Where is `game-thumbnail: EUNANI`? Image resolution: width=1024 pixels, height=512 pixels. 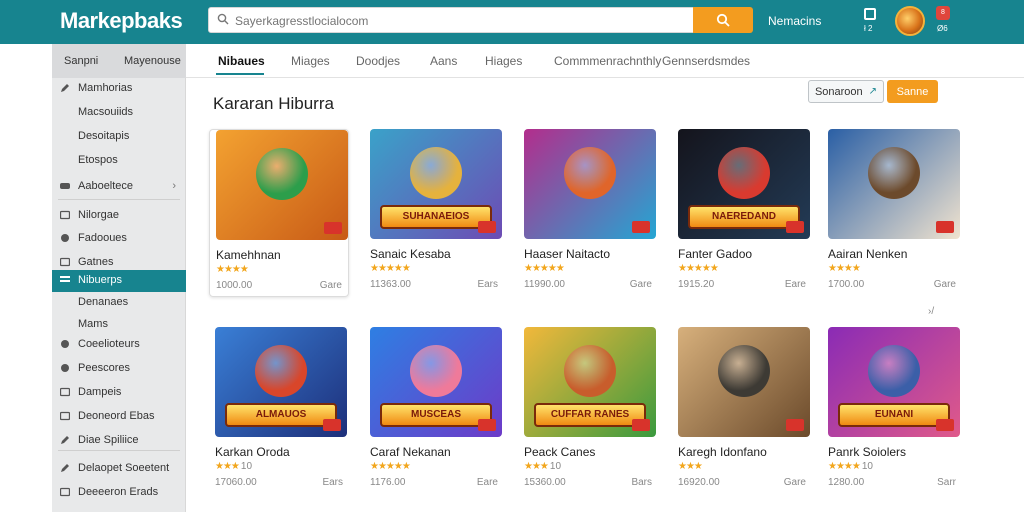 game-thumbnail: EUNANI is located at coordinates (894, 382).